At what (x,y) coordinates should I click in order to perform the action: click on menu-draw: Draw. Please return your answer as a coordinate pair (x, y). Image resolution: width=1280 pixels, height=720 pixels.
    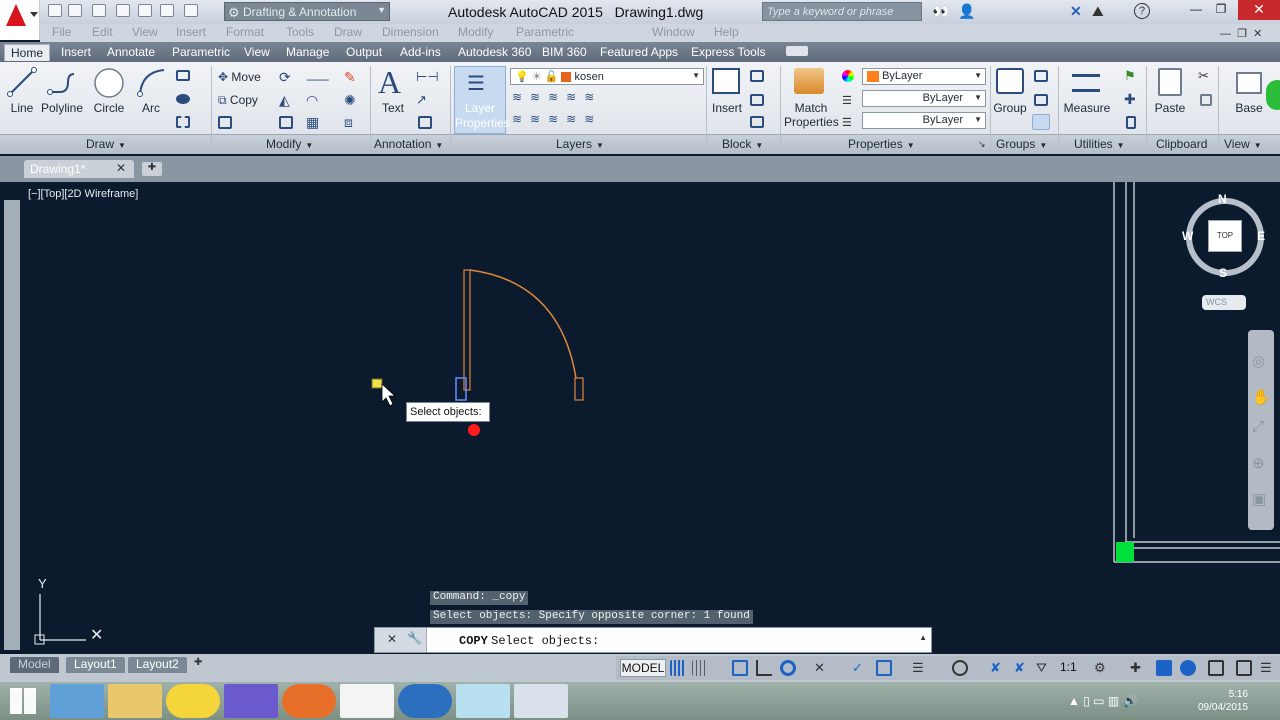
    Looking at the image, I should click on (348, 32).